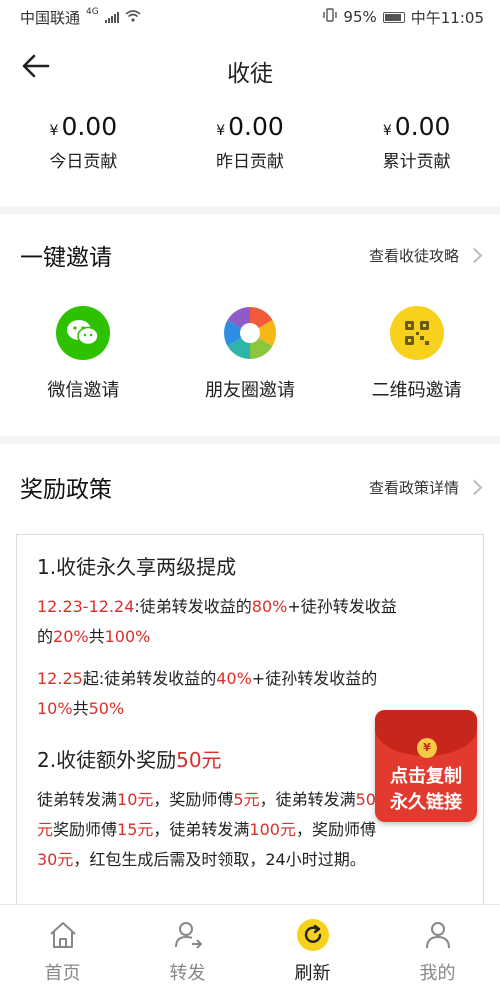 This screenshot has height=1000, width=500. Describe the element at coordinates (207, 678) in the screenshot. I see `rule-text: 12.25起:徒弟转发收益的40%+徒孙转发收益的` at that location.